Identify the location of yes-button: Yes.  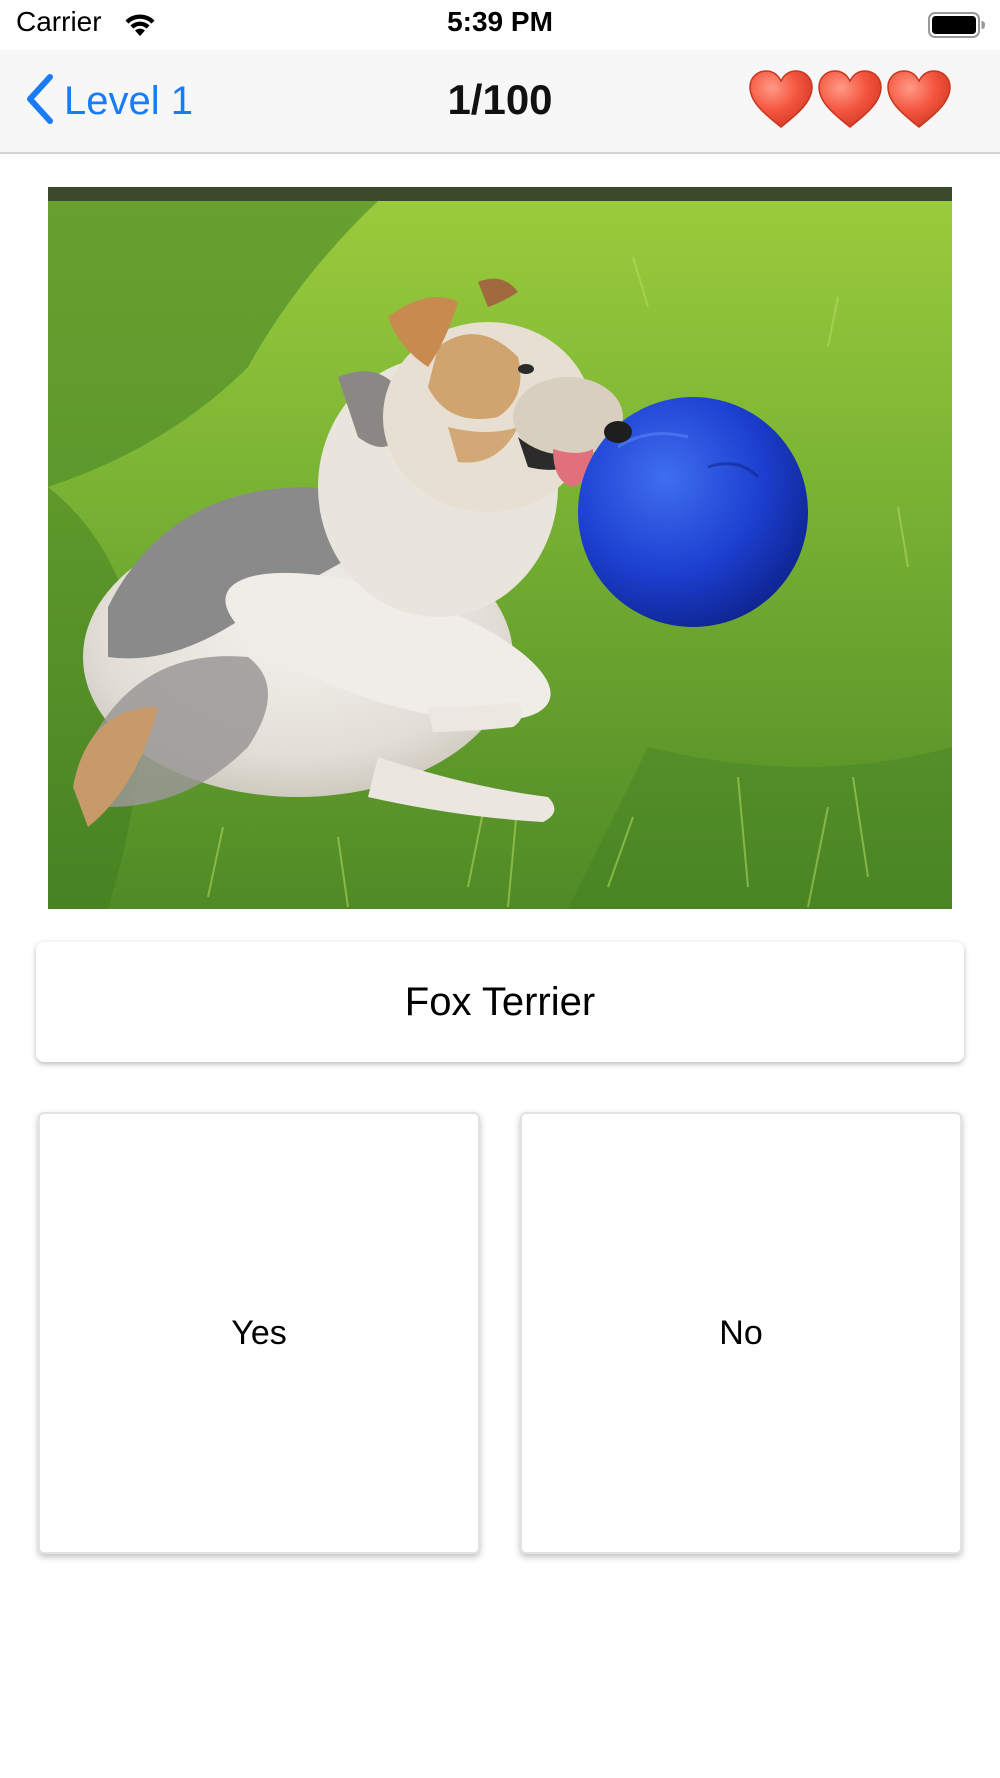
(259, 1333).